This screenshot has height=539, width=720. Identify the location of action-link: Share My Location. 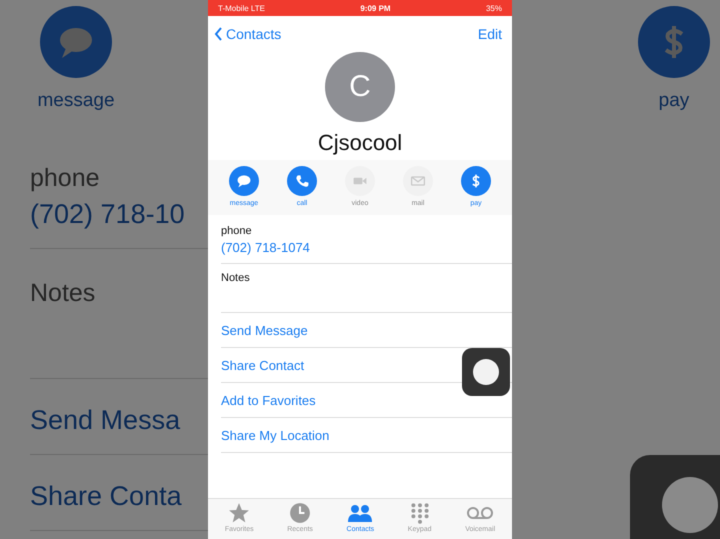
(366, 435).